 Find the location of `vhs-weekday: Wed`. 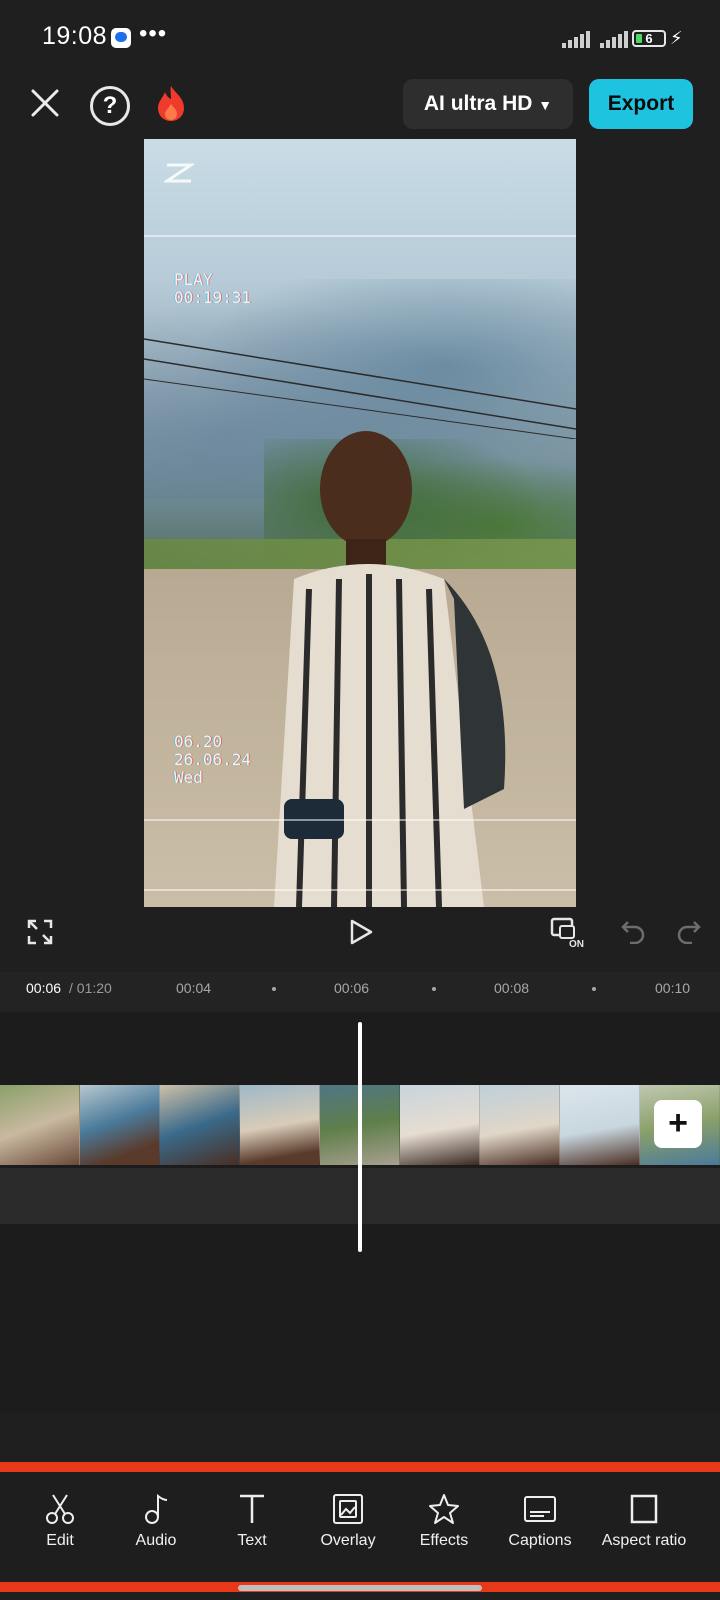

vhs-weekday: Wed is located at coordinates (188, 777).